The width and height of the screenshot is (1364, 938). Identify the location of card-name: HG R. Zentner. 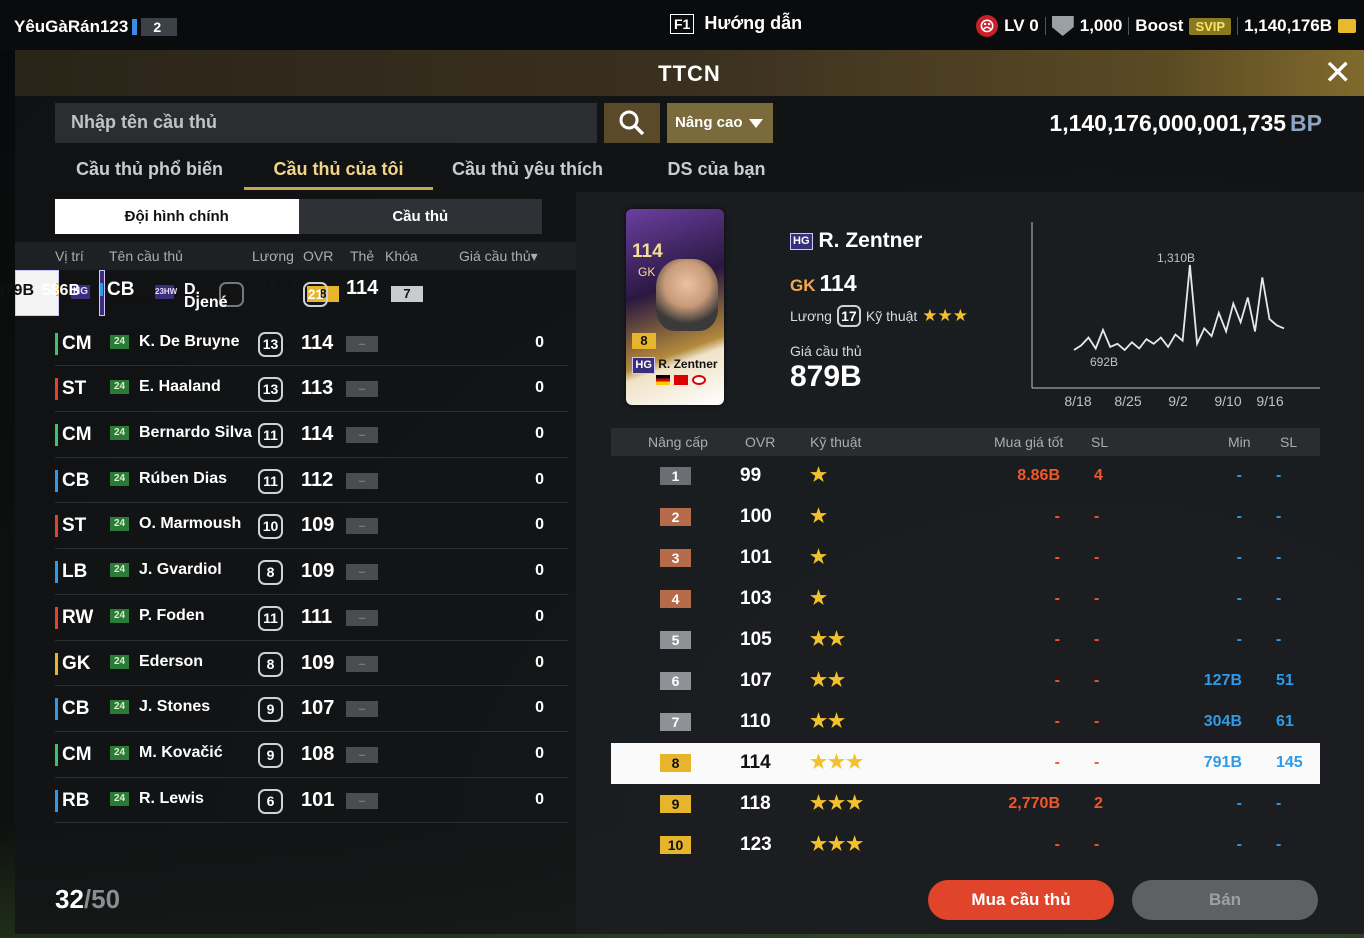
(675, 365).